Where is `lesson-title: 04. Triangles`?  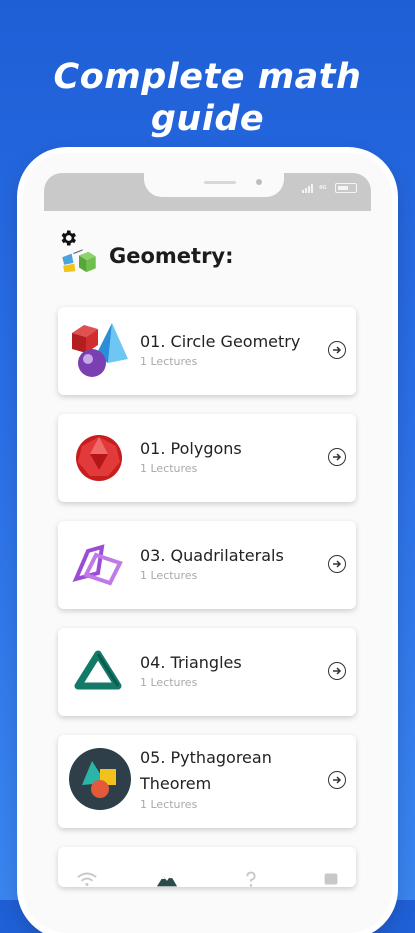 lesson-title: 04. Triangles is located at coordinates (191, 662).